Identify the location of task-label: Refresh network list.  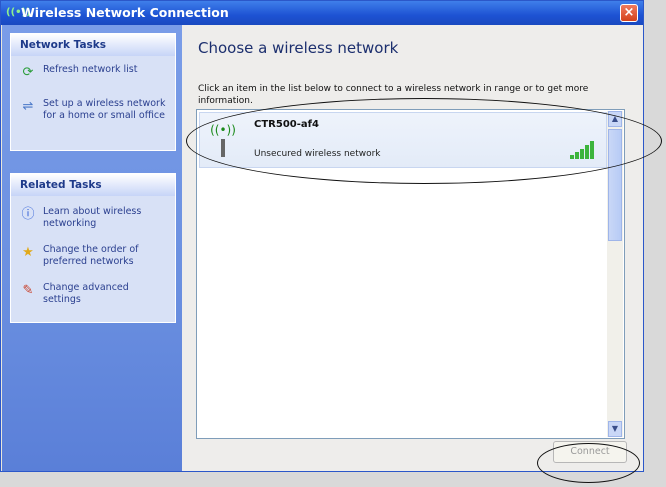
(90, 69).